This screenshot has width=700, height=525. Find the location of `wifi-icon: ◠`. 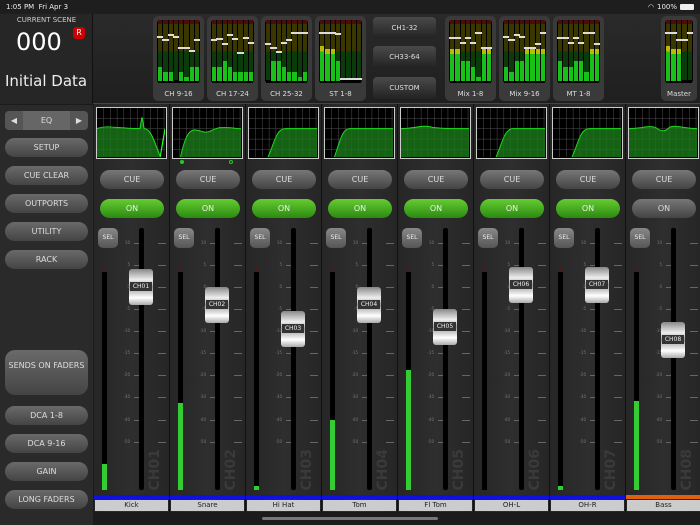

wifi-icon: ◠ is located at coordinates (650, 7).